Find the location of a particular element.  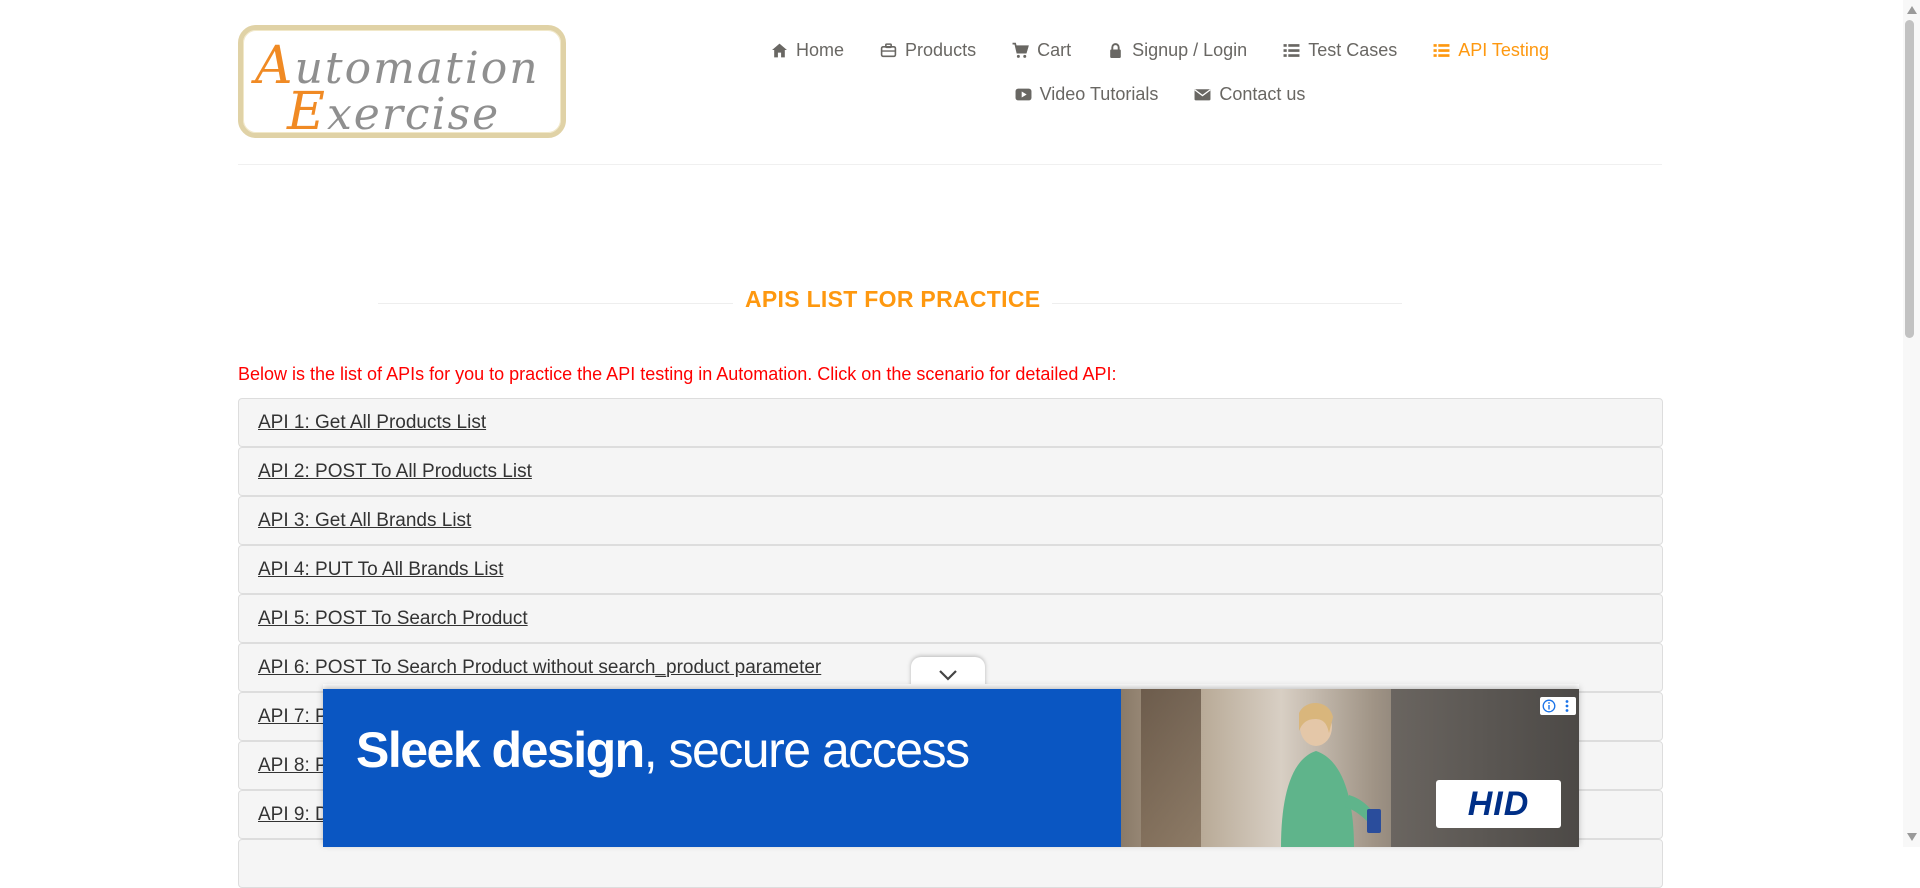

briefcase-icon is located at coordinates (888, 49).